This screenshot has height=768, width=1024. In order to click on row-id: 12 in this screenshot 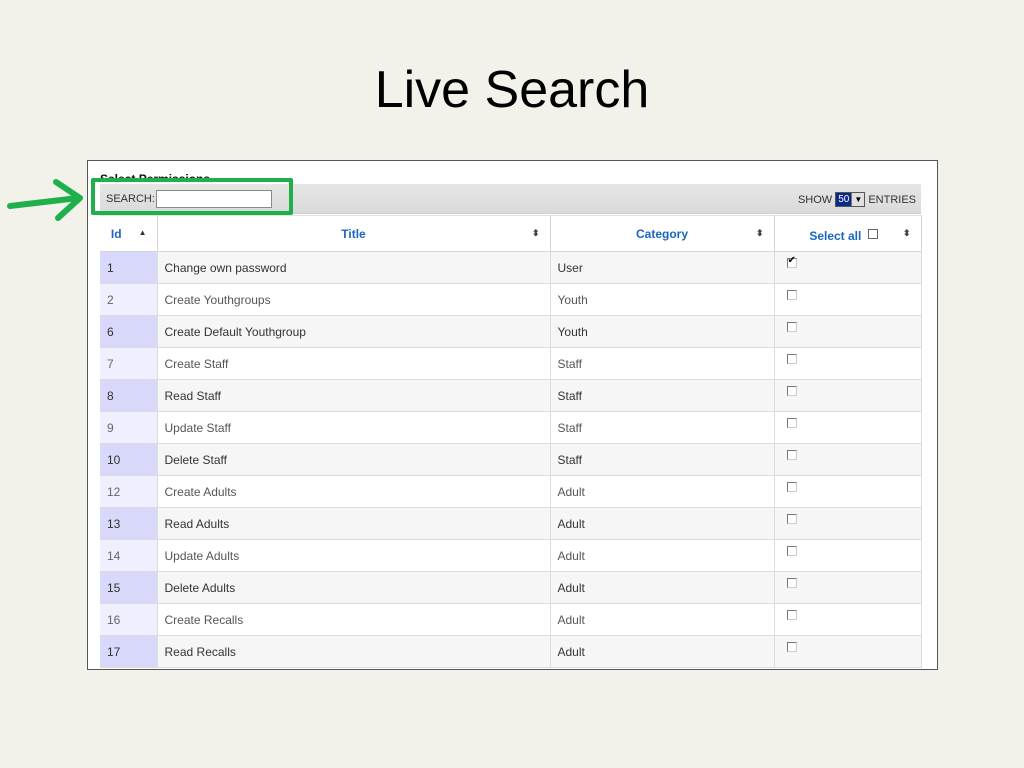, I will do `click(129, 491)`.